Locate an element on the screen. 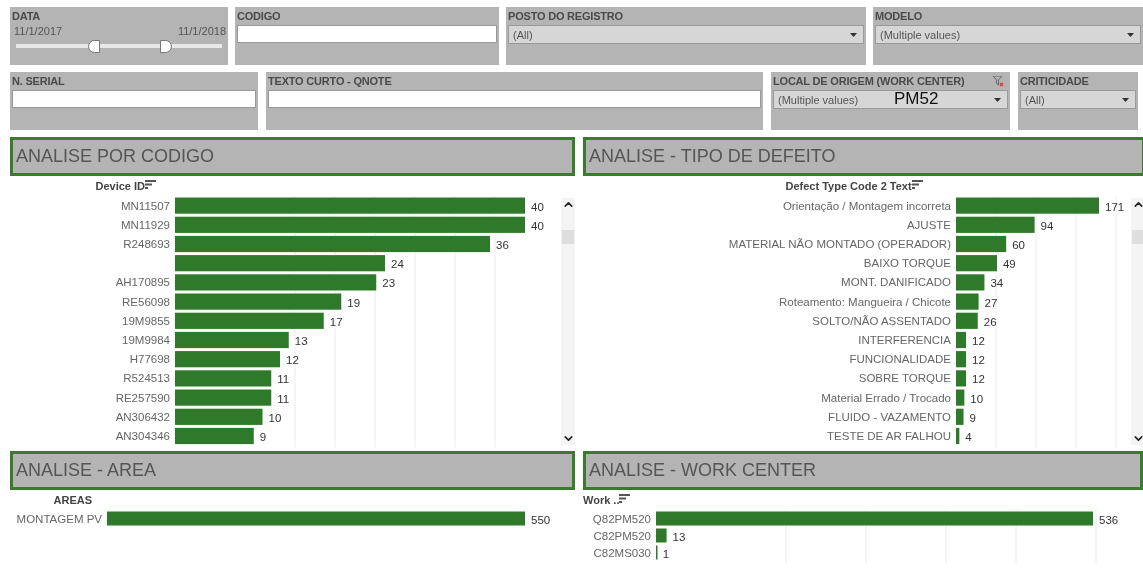 This screenshot has width=1143, height=573. axis-title: Defect Type Code 2 Text is located at coordinates (848, 186).